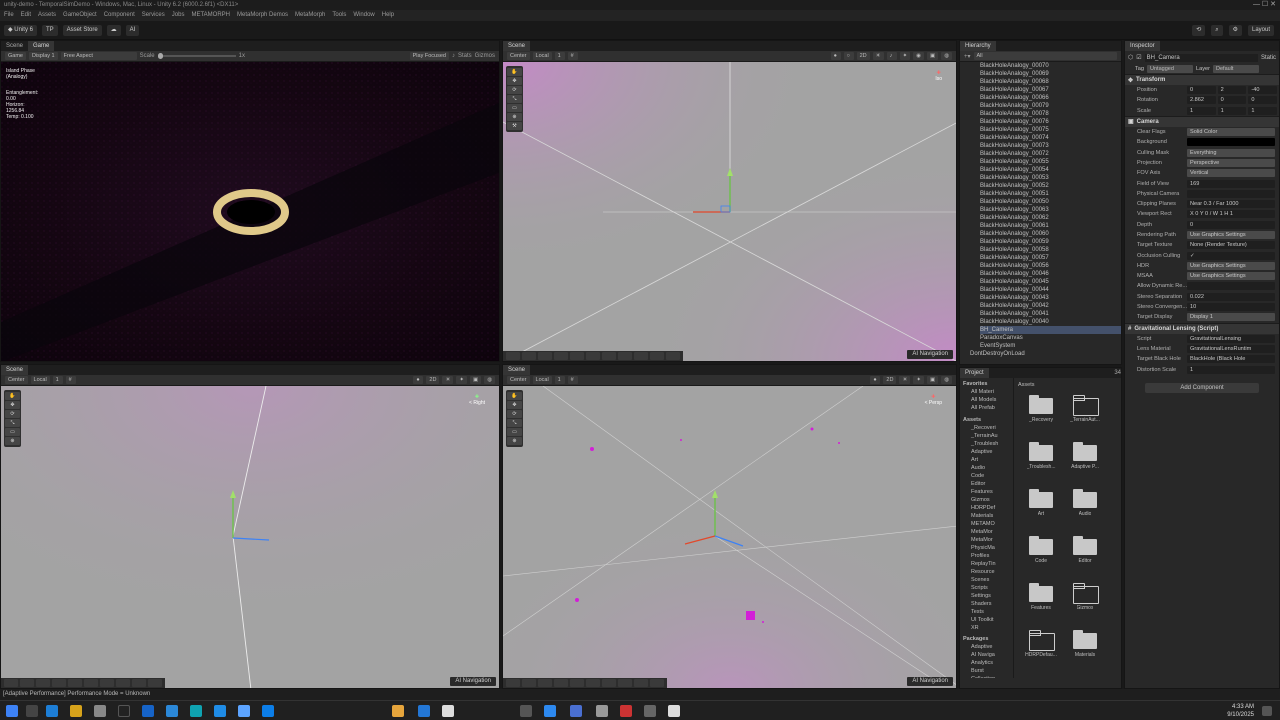 The height and width of the screenshot is (720, 1280). I want to click on edge-icon, so click(52, 711).